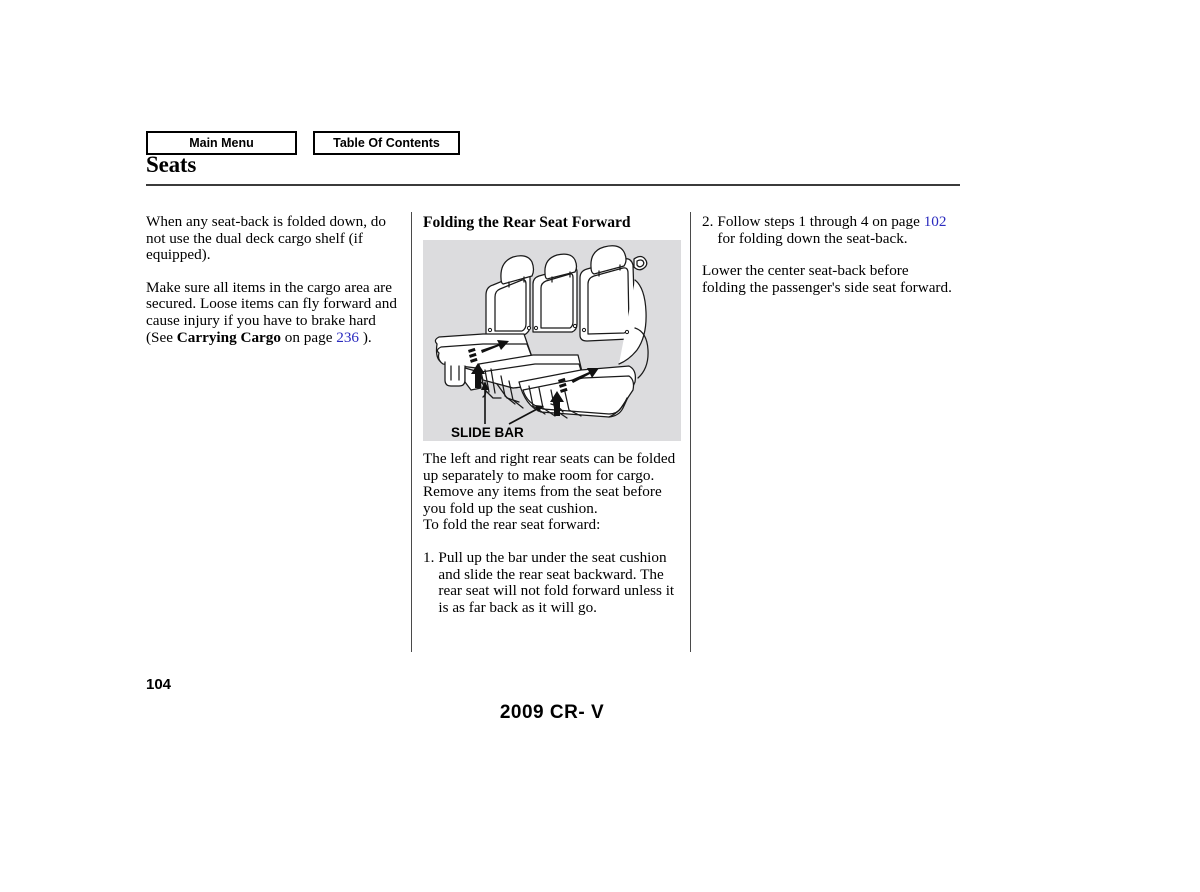 The width and height of the screenshot is (1200, 892). What do you see at coordinates (812, 238) in the screenshot?
I see `step-2-text-b: for folding down the seat-back.` at bounding box center [812, 238].